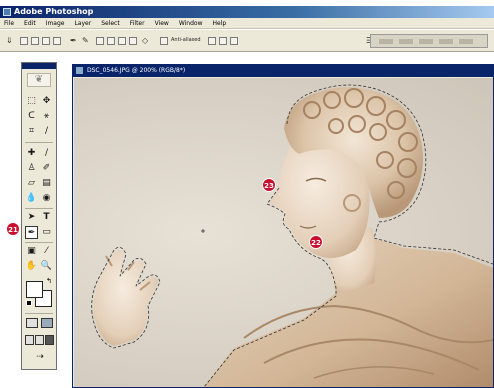  I want to click on new-selection-button, so click(24, 41).